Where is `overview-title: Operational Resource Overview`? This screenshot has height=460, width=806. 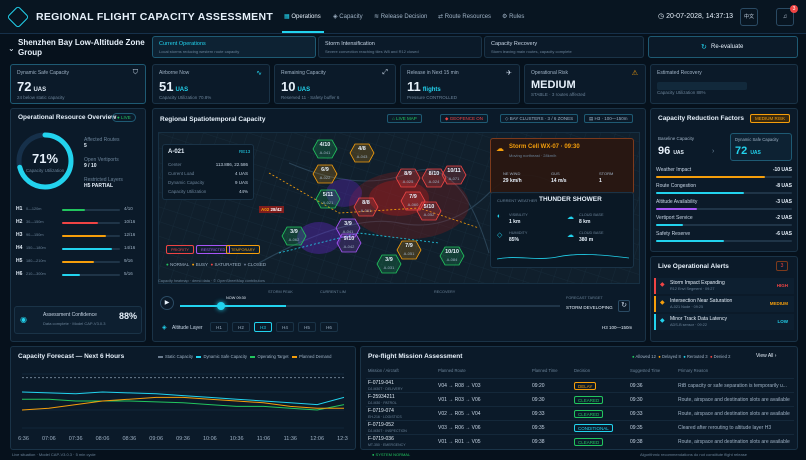 overview-title: Operational Resource Overview is located at coordinates (67, 117).